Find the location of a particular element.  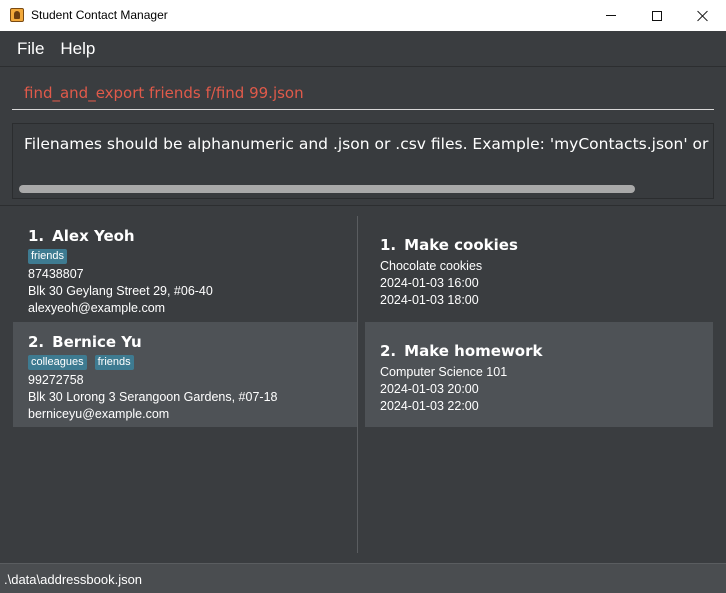

status-file-path: .\data\addressbook.json is located at coordinates (73, 579).